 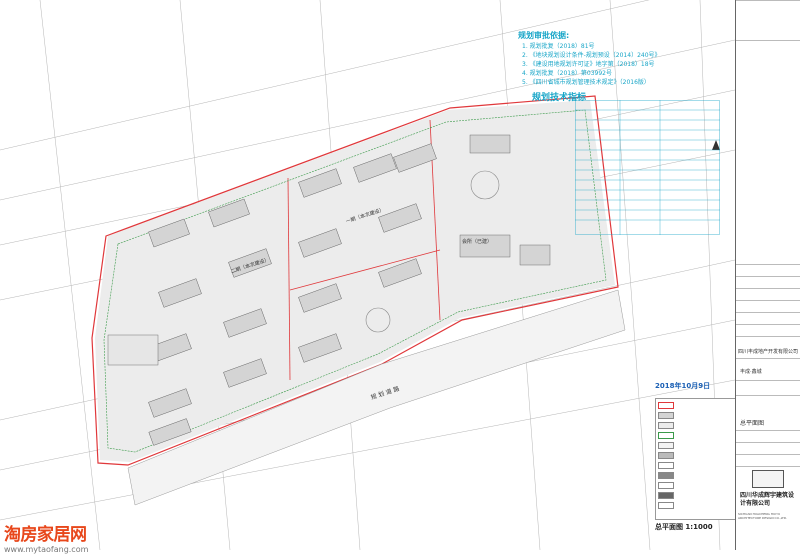 I want to click on basis-item: 5. 《四川省城市规划管理技术规定》（2016版）, so click(x=586, y=82).